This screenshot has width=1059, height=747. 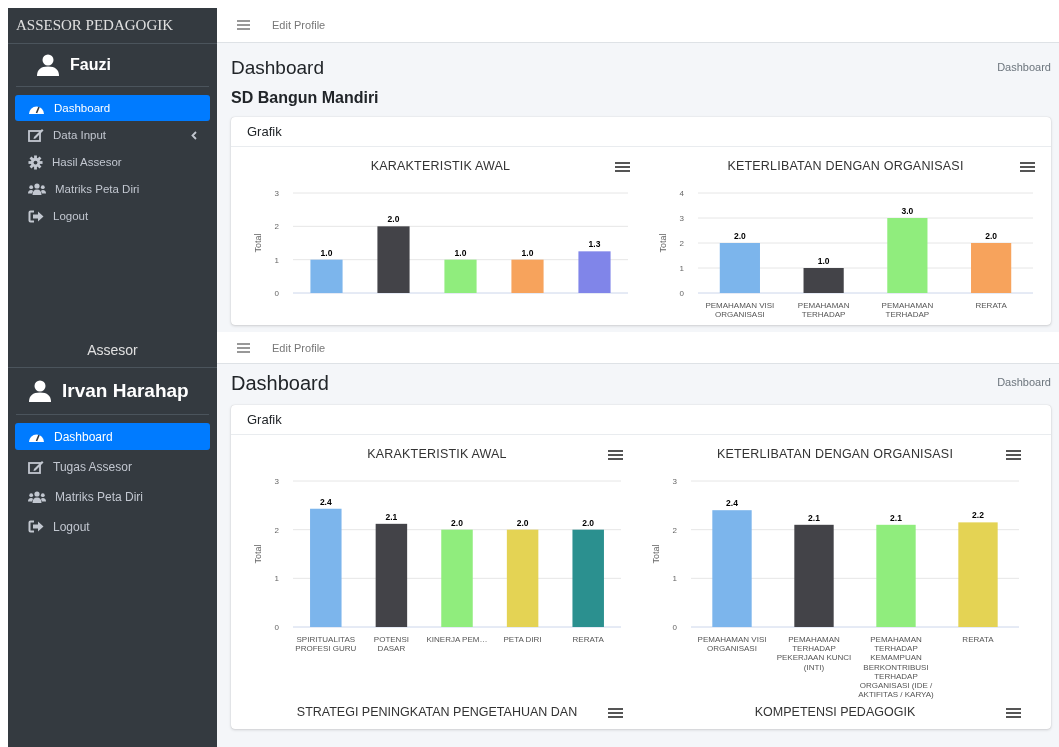 What do you see at coordinates (978, 515) in the screenshot?
I see `value-label: 2.2` at bounding box center [978, 515].